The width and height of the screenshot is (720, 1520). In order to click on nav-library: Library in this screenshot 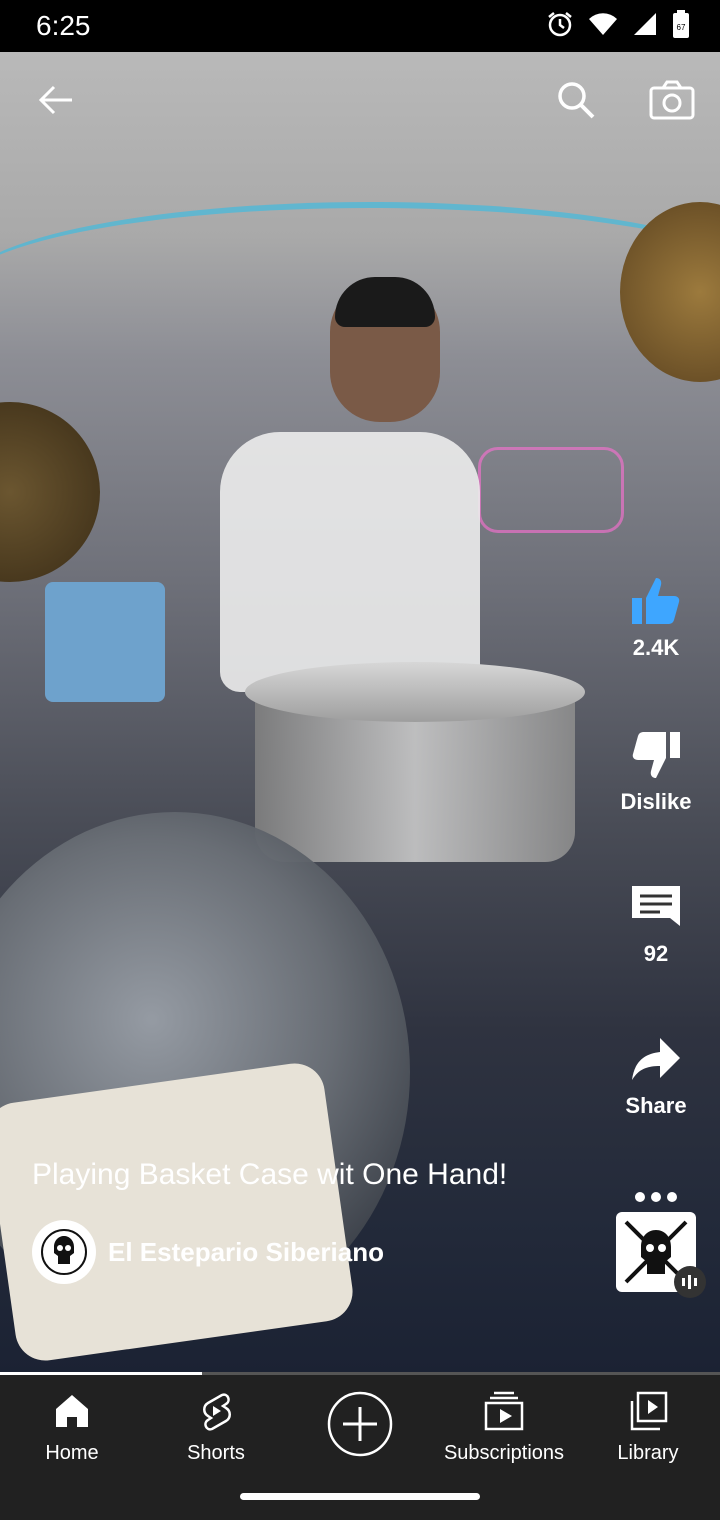, I will do `click(648, 1428)`.